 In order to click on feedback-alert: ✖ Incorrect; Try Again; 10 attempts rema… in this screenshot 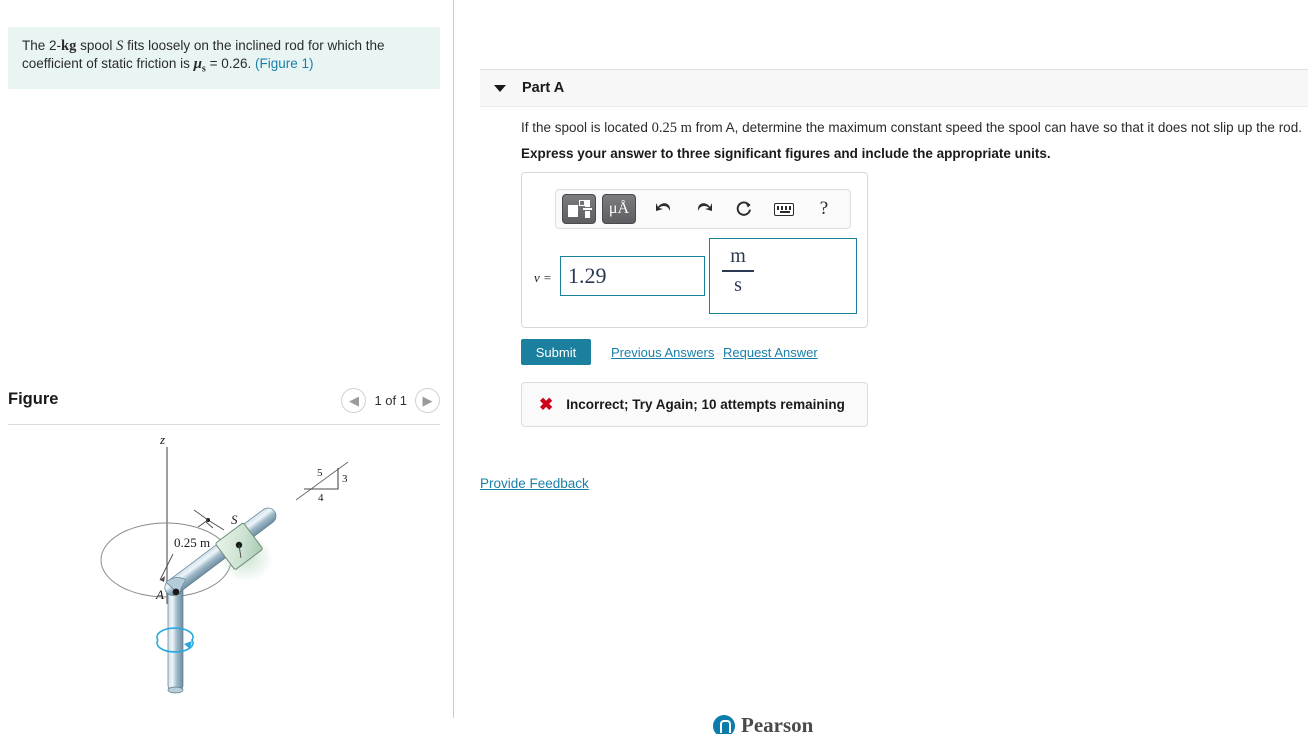, I will do `click(694, 404)`.